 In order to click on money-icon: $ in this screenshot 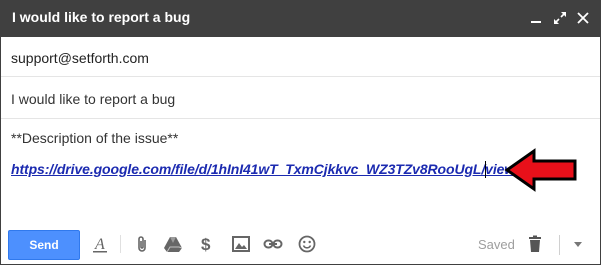, I will do `click(207, 244)`.